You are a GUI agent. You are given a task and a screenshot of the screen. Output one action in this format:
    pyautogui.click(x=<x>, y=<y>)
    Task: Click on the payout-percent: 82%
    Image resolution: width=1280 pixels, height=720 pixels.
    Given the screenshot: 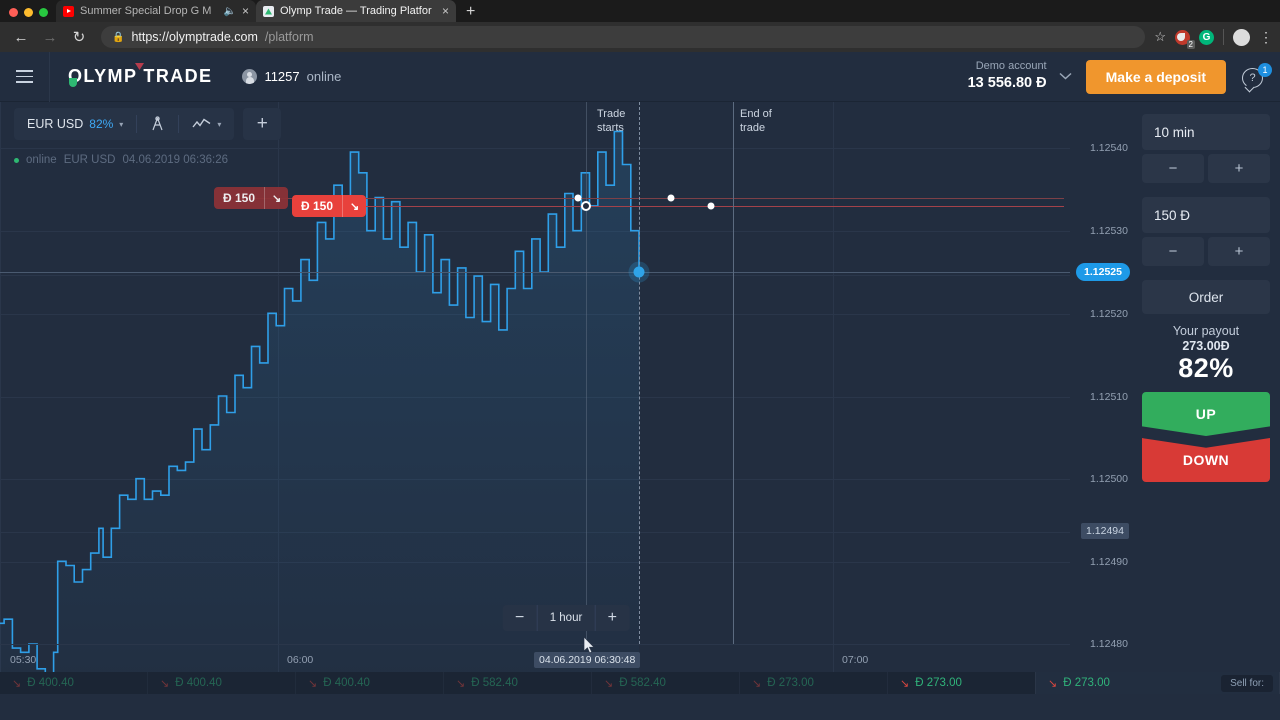 What is the action you would take?
    pyautogui.click(x=1206, y=368)
    